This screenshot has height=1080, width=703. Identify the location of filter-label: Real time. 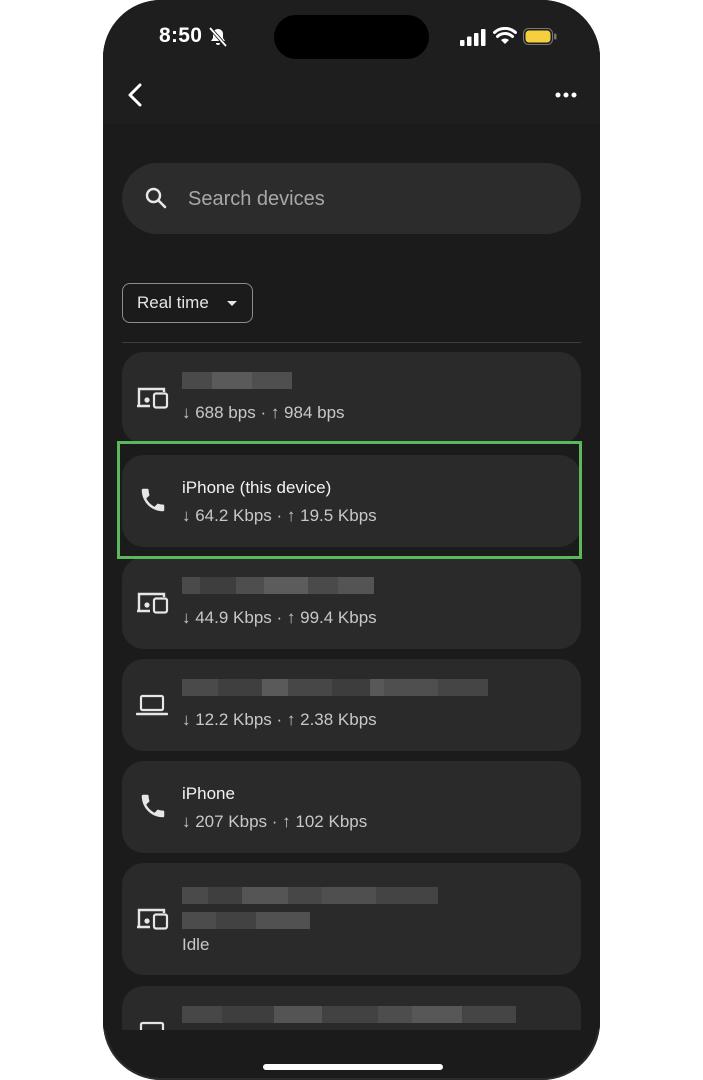
(173, 302).